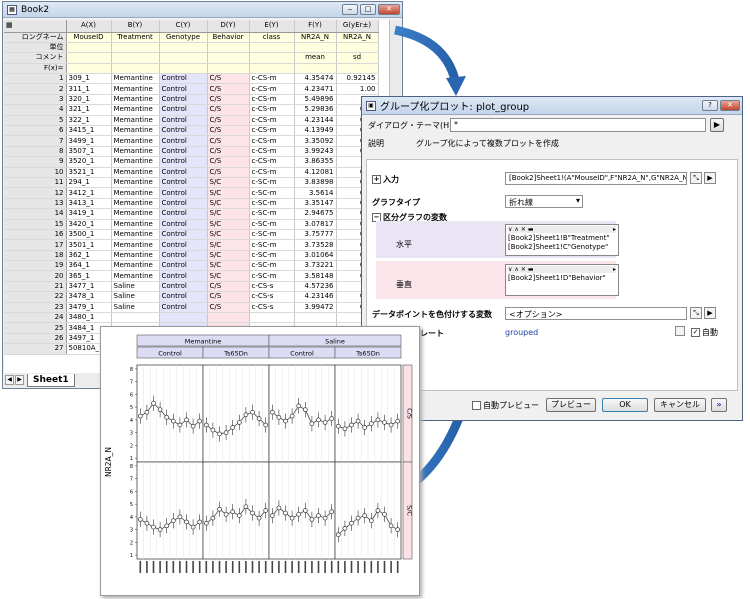 This screenshot has height=599, width=750. I want to click on color-variable-field: <オプション>, so click(596, 313).